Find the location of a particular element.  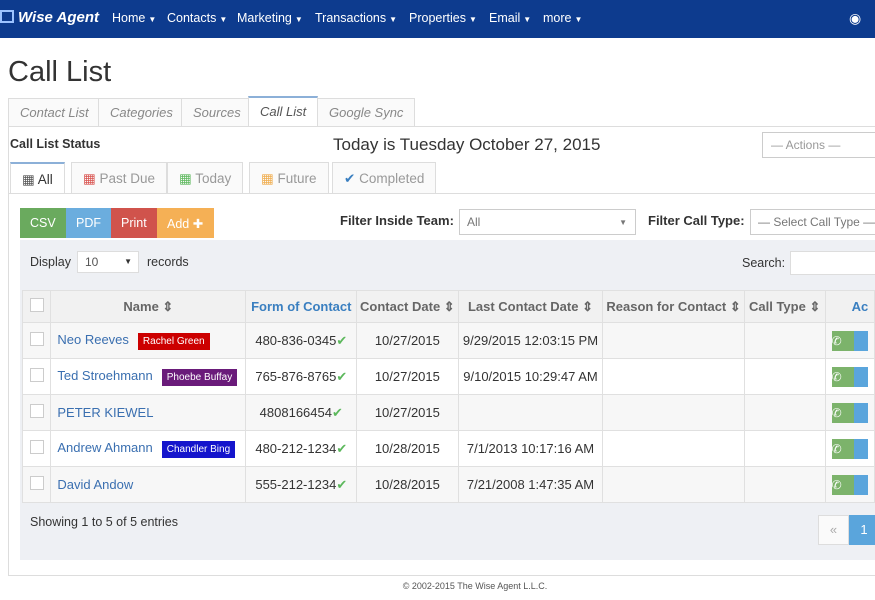

select-all is located at coordinates (36, 306).